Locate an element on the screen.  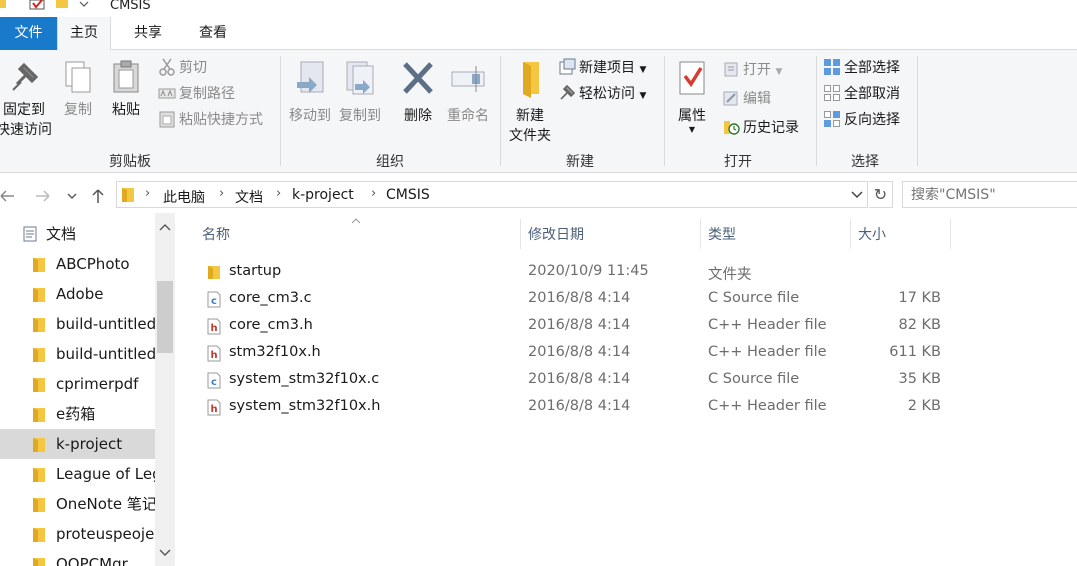
search-box is located at coordinates (989, 194).